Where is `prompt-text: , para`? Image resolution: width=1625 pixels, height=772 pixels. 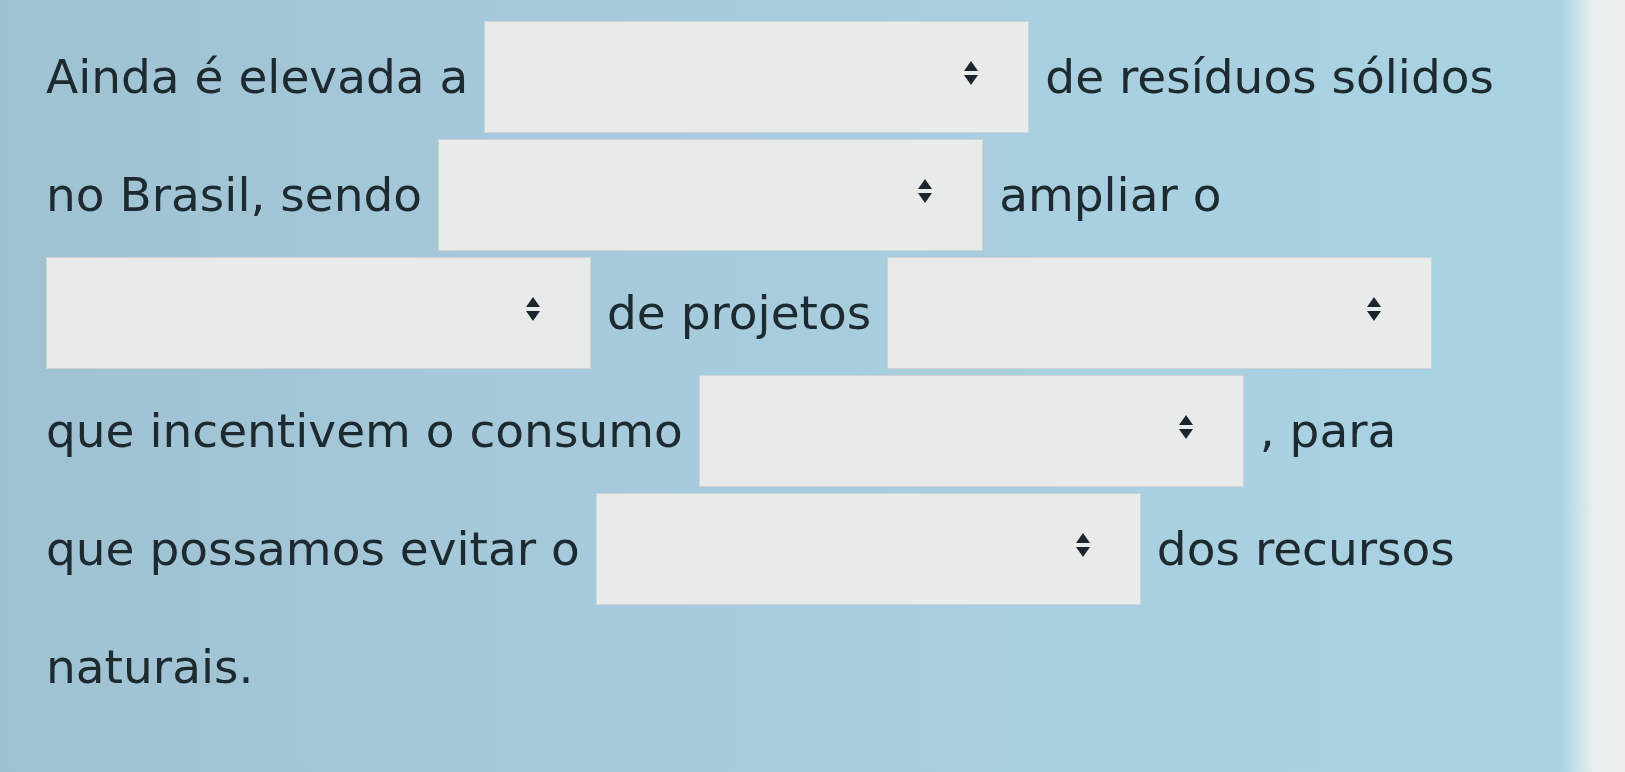 prompt-text: , para is located at coordinates (1328, 431).